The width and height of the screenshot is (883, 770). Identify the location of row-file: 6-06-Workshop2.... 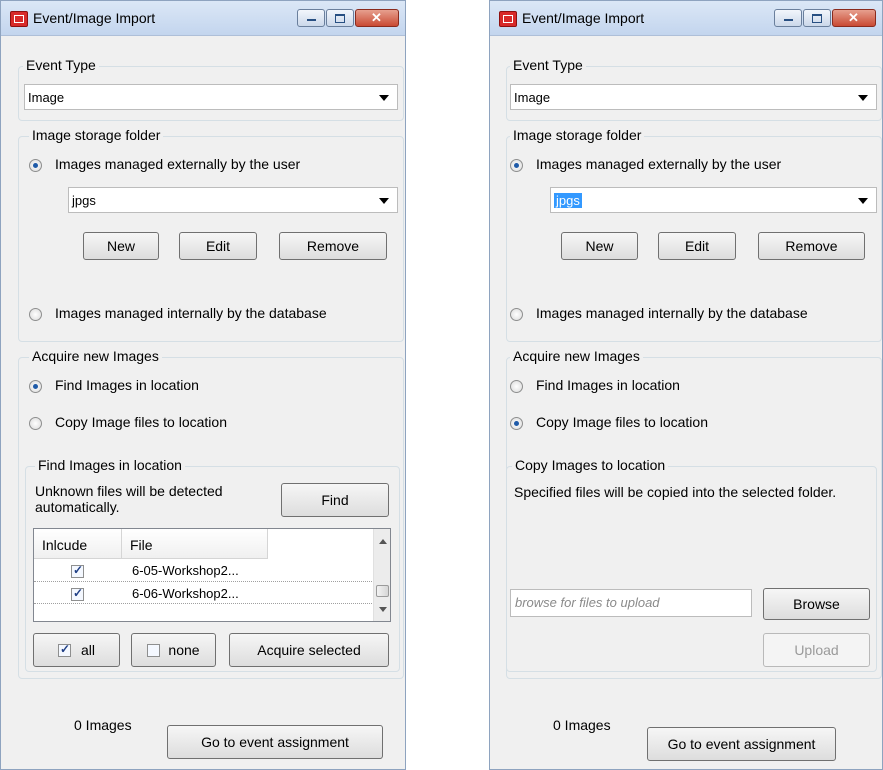
(185, 593).